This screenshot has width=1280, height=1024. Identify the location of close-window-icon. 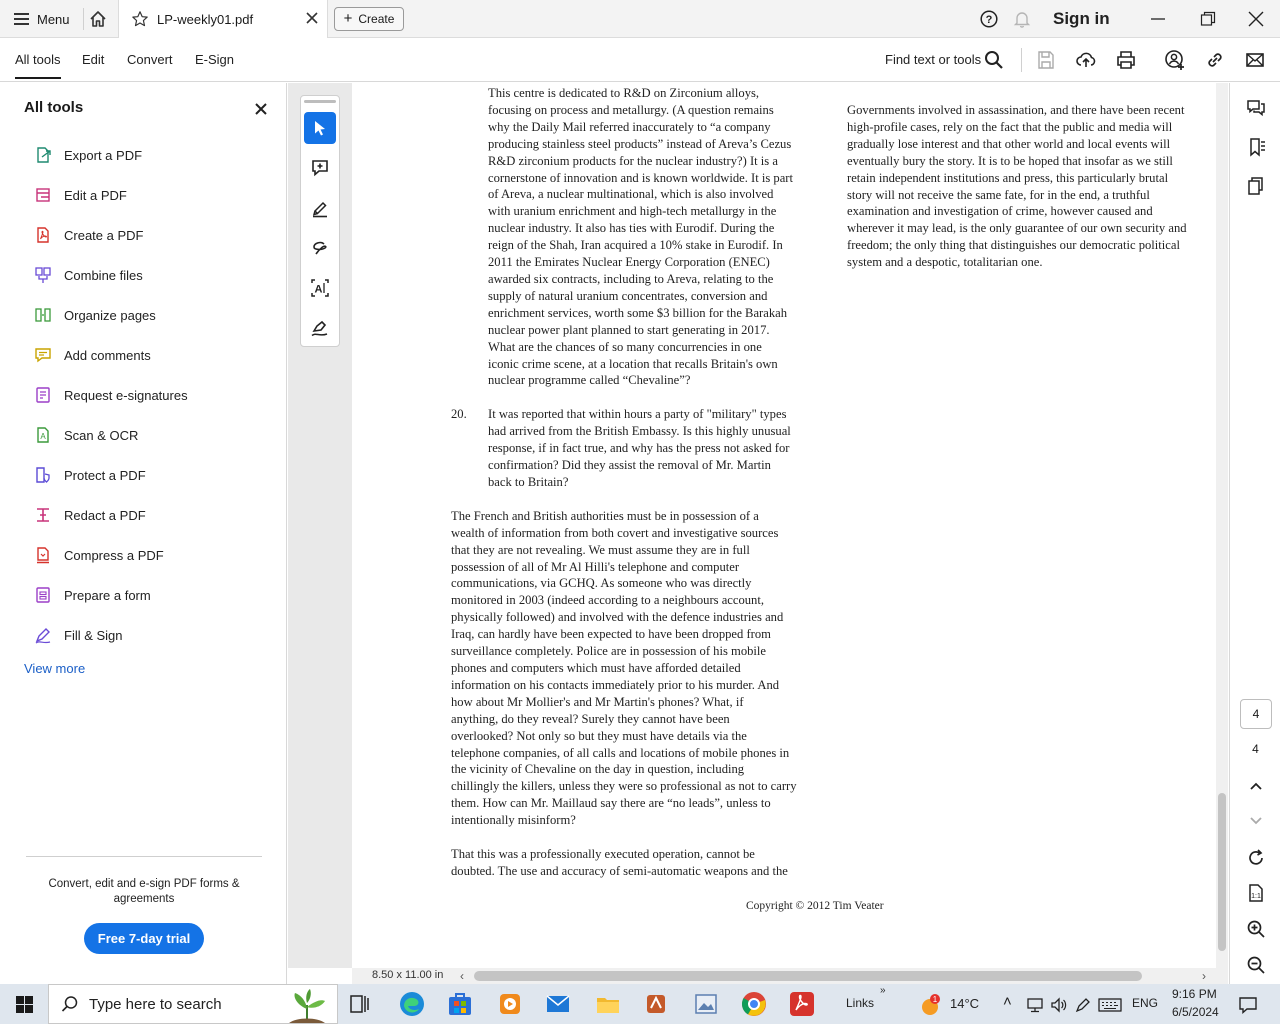
(1256, 19).